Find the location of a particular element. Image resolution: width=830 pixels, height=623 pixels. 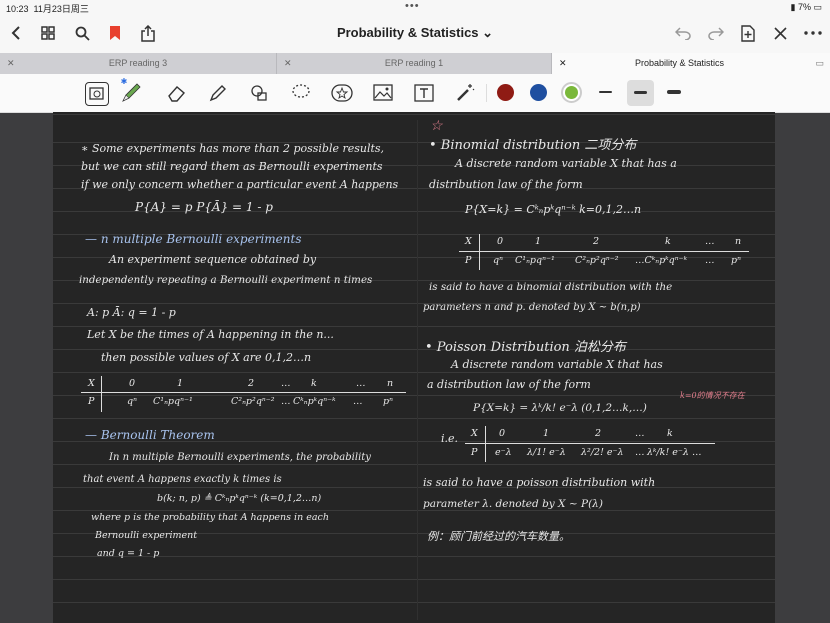

color-green-selected is located at coordinates (571, 92).